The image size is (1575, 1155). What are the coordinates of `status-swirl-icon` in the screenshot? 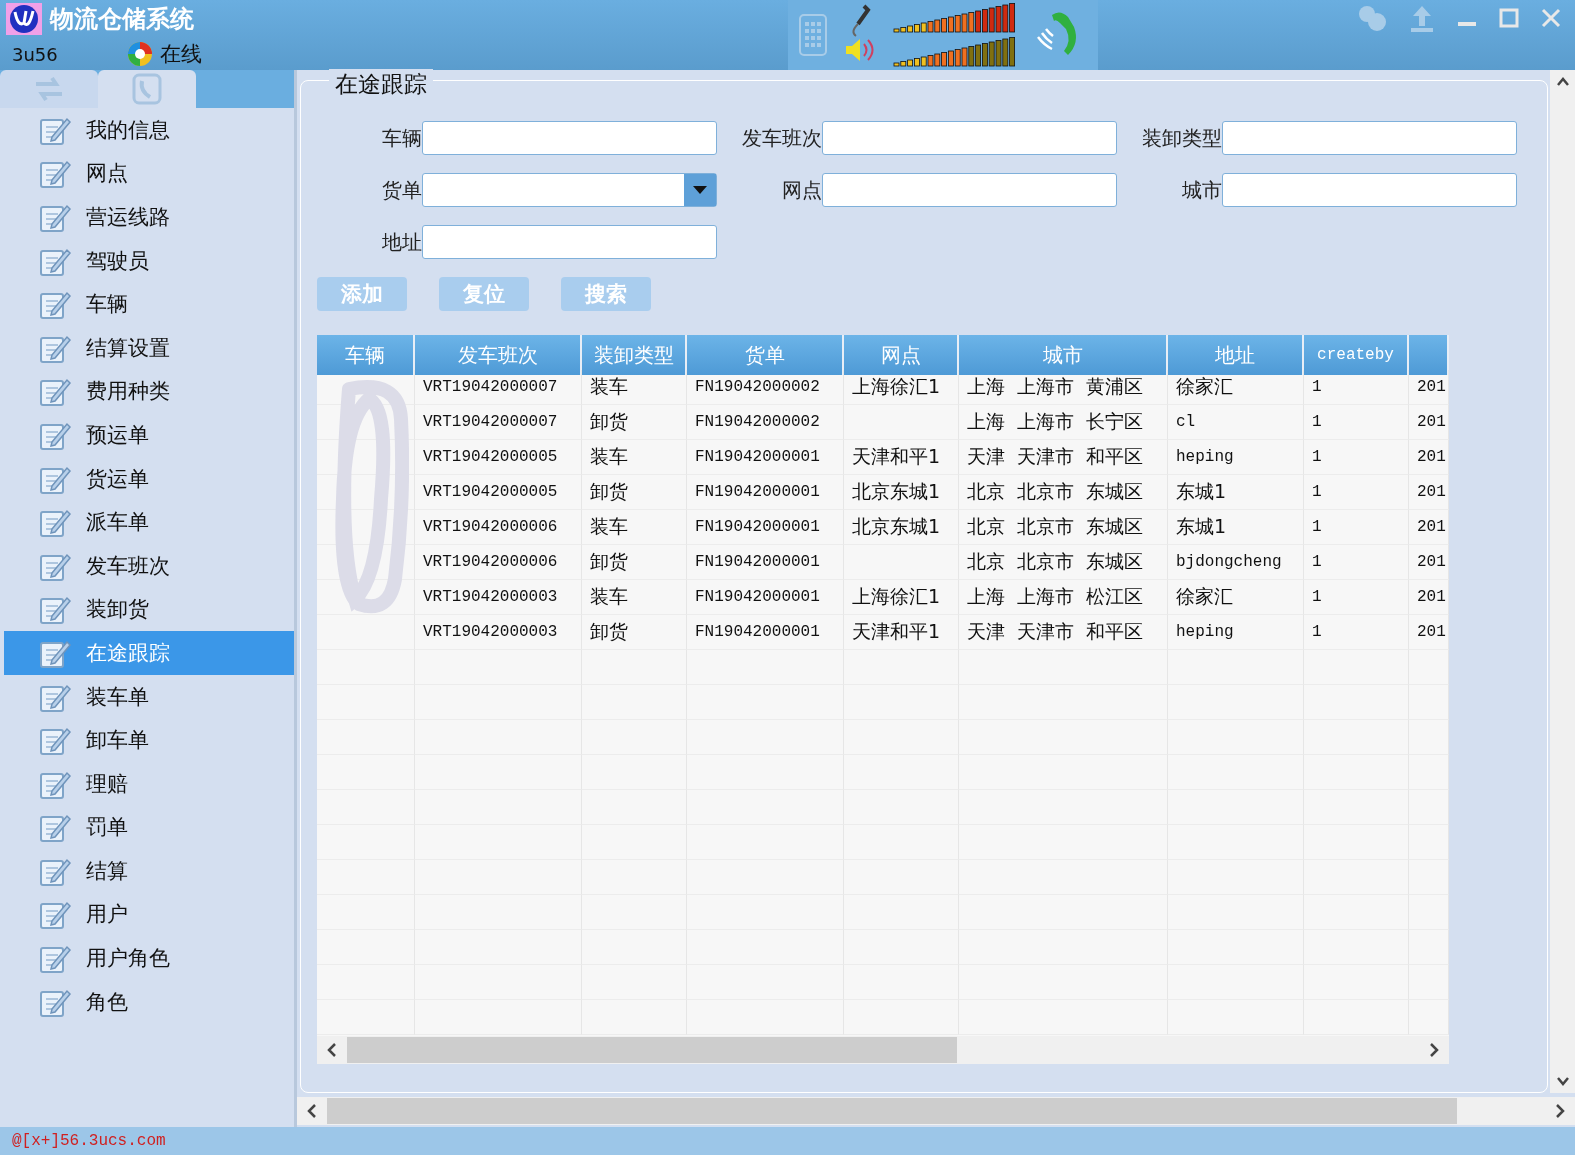 It's located at (140, 54).